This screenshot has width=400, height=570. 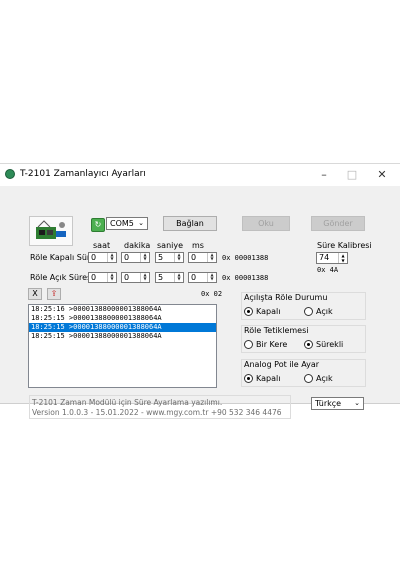 What do you see at coordinates (198, 245) in the screenshot?
I see `column-header-ms: ms` at bounding box center [198, 245].